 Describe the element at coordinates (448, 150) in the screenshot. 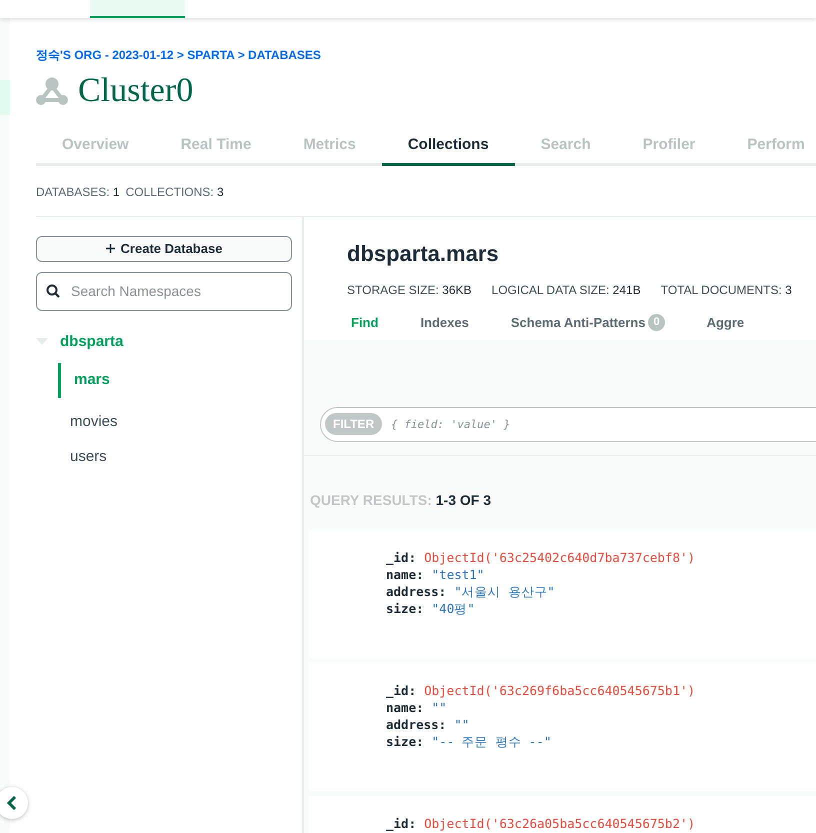

I see `tab: Collections` at that location.